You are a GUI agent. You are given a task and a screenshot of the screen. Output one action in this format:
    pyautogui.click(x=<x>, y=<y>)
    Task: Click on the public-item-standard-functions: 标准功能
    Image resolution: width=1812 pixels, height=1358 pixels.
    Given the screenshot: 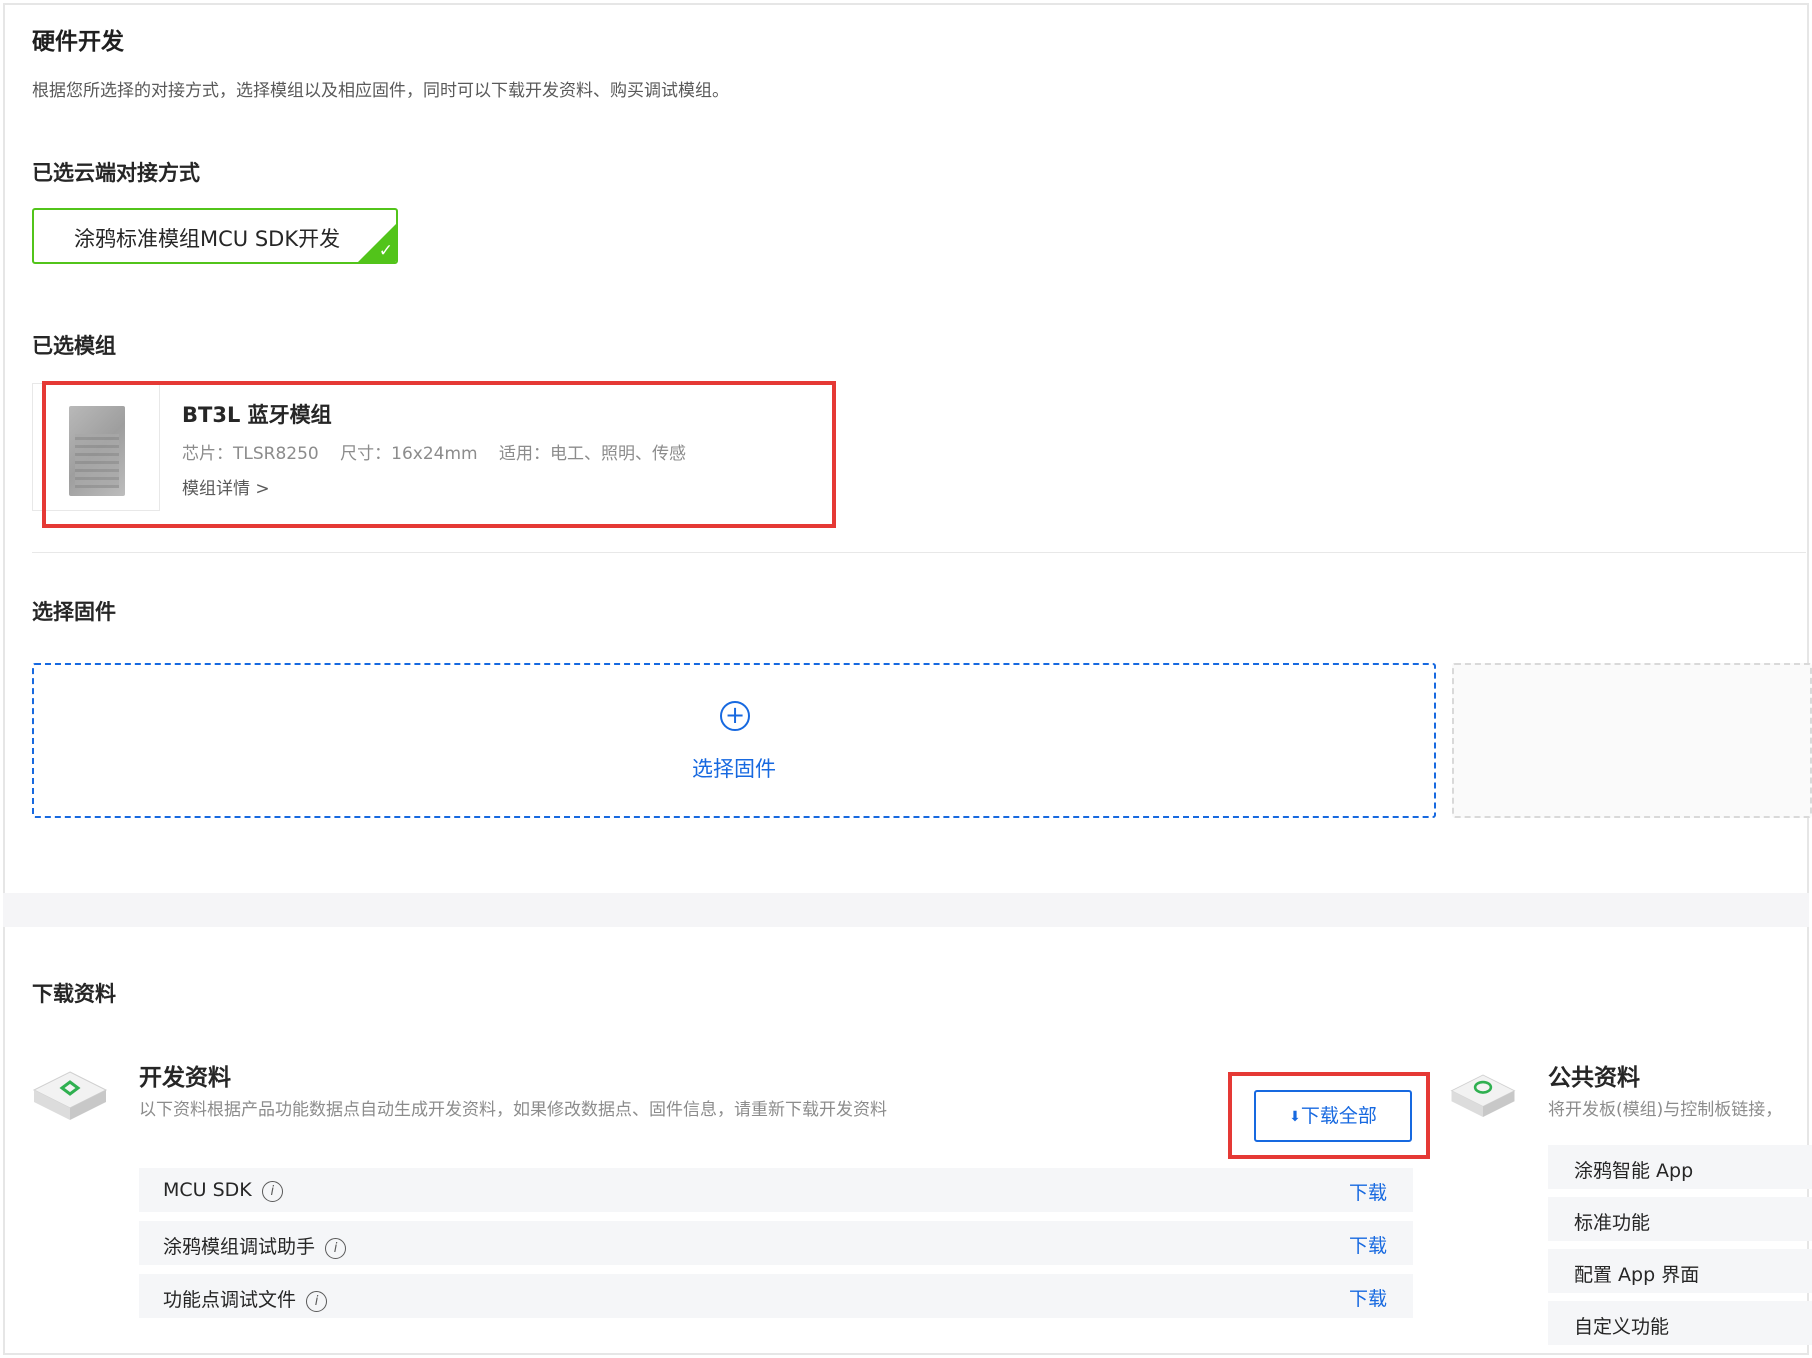 What is the action you would take?
    pyautogui.click(x=1680, y=1219)
    